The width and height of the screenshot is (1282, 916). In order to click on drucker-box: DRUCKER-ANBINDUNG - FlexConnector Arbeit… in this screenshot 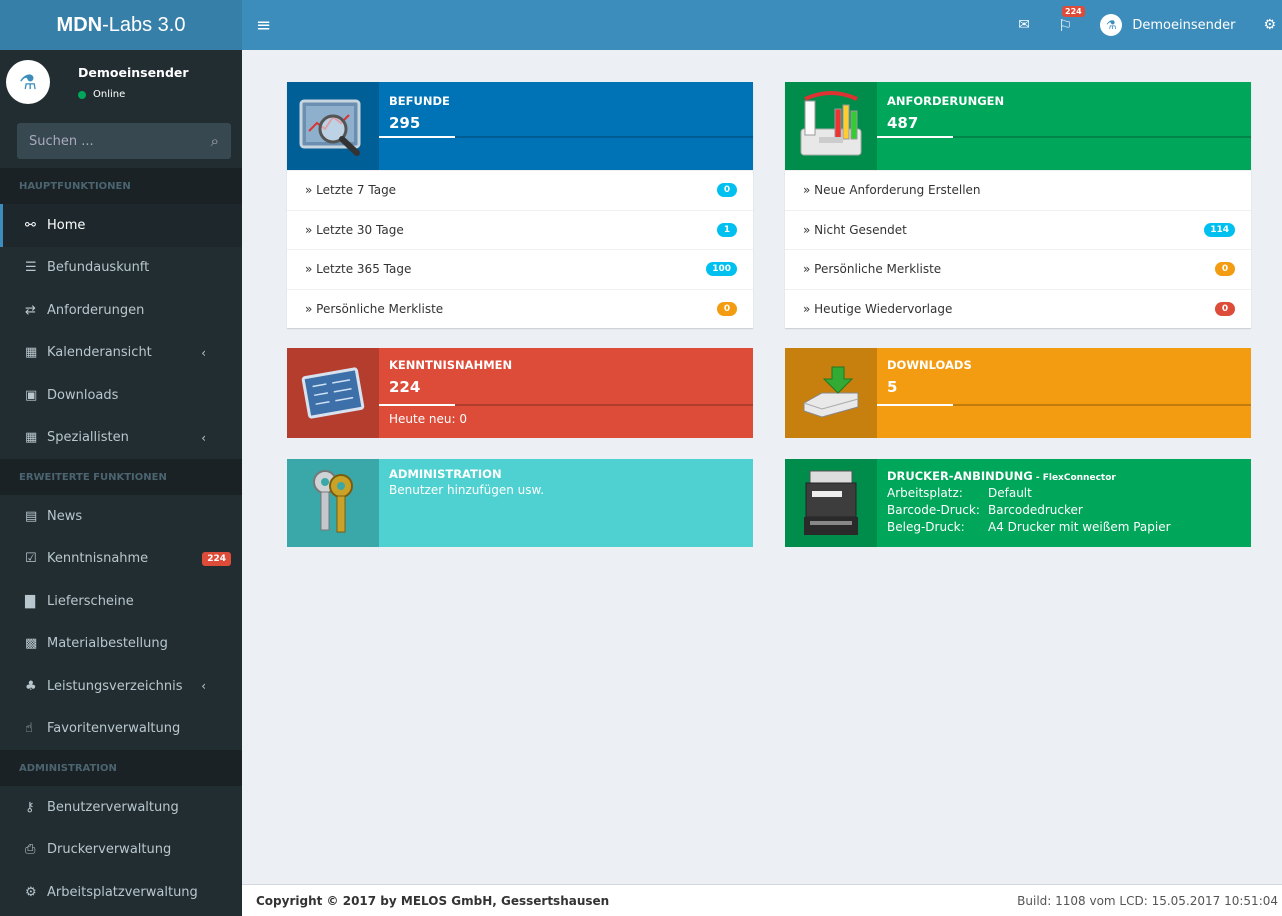, I will do `click(1018, 503)`.